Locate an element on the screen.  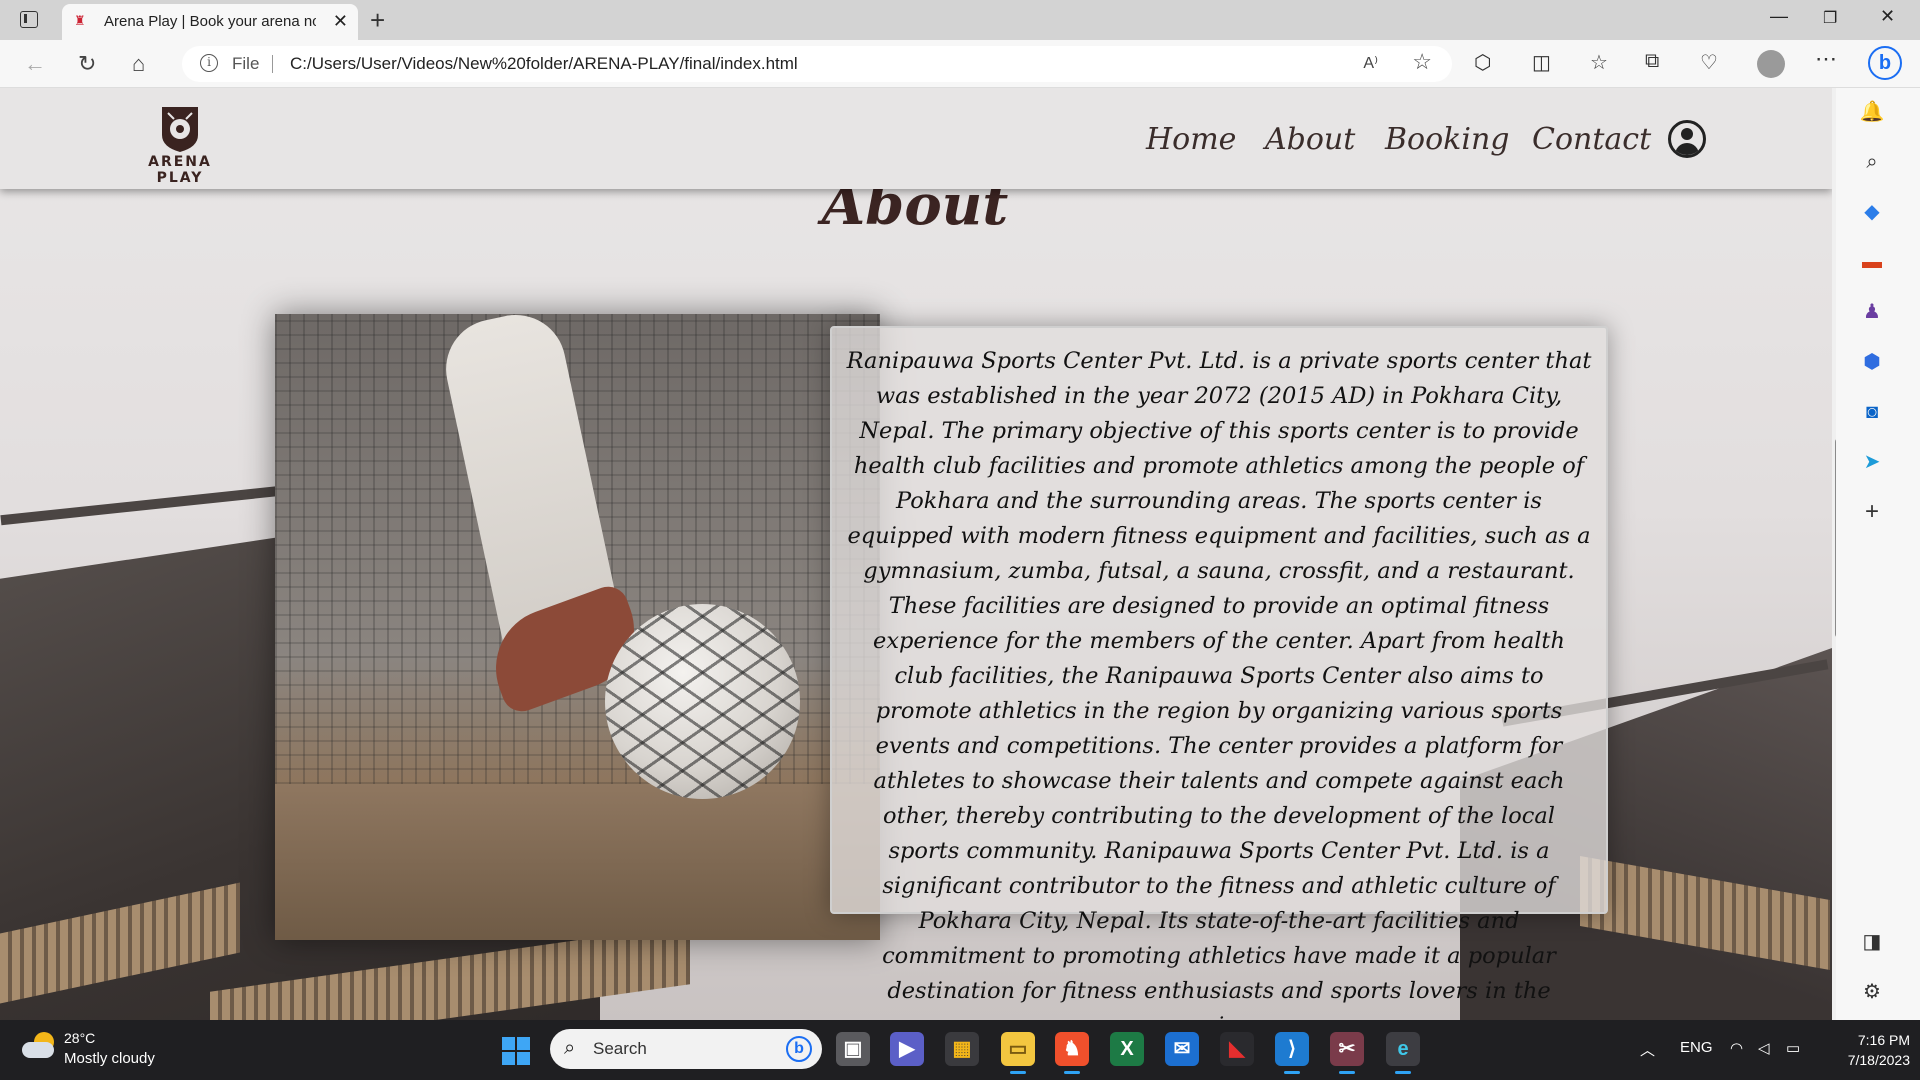
restore-icon: ❐ is located at coordinates (1830, 18).